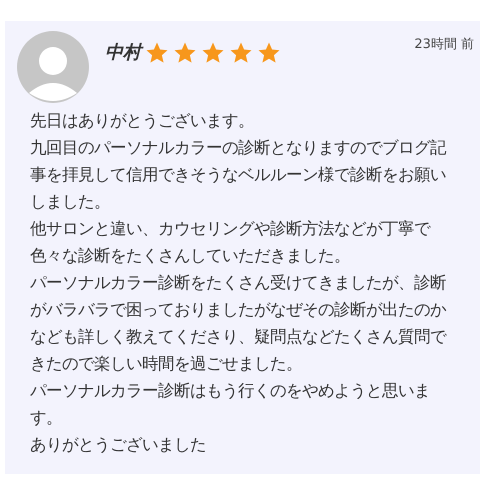  What do you see at coordinates (142, 121) in the screenshot?
I see `review-text: 先日はありがとうございます。` at bounding box center [142, 121].